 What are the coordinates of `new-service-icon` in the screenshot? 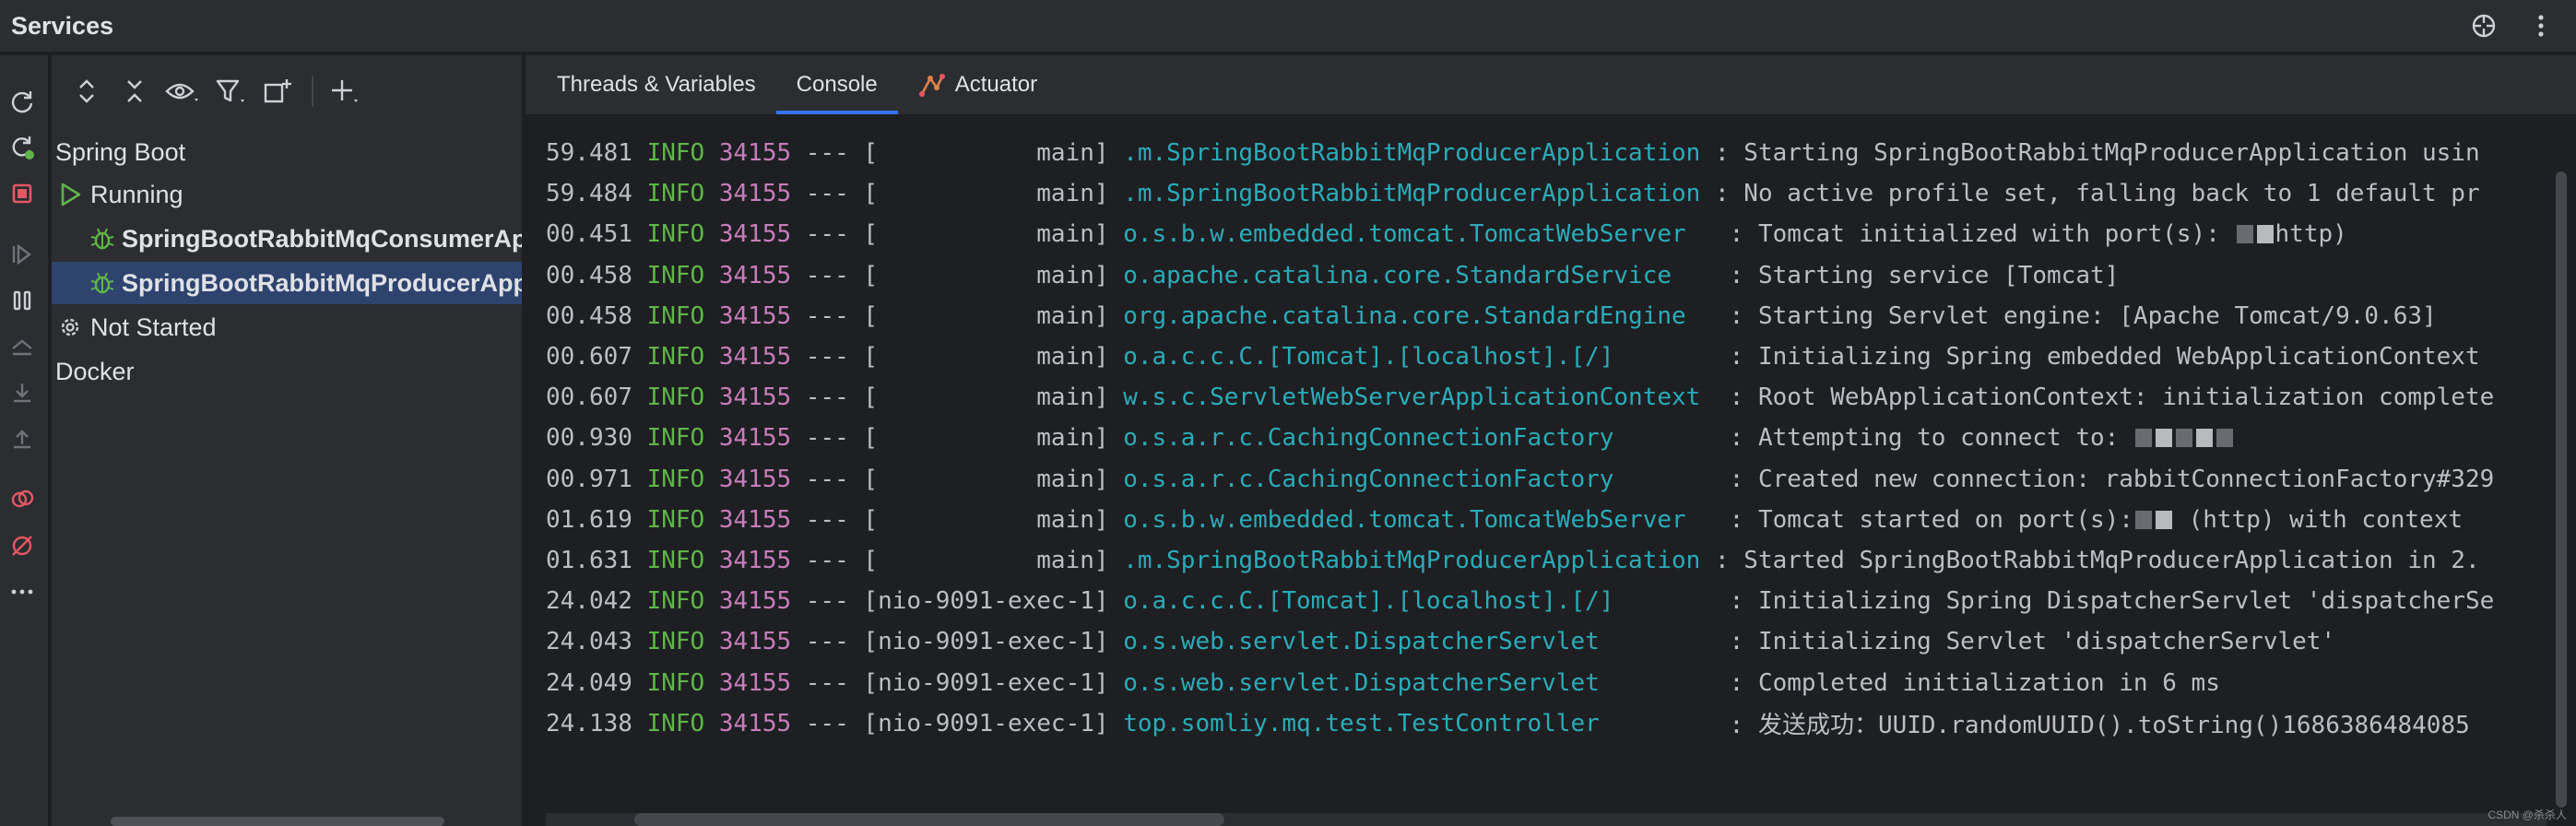 It's located at (278, 91).